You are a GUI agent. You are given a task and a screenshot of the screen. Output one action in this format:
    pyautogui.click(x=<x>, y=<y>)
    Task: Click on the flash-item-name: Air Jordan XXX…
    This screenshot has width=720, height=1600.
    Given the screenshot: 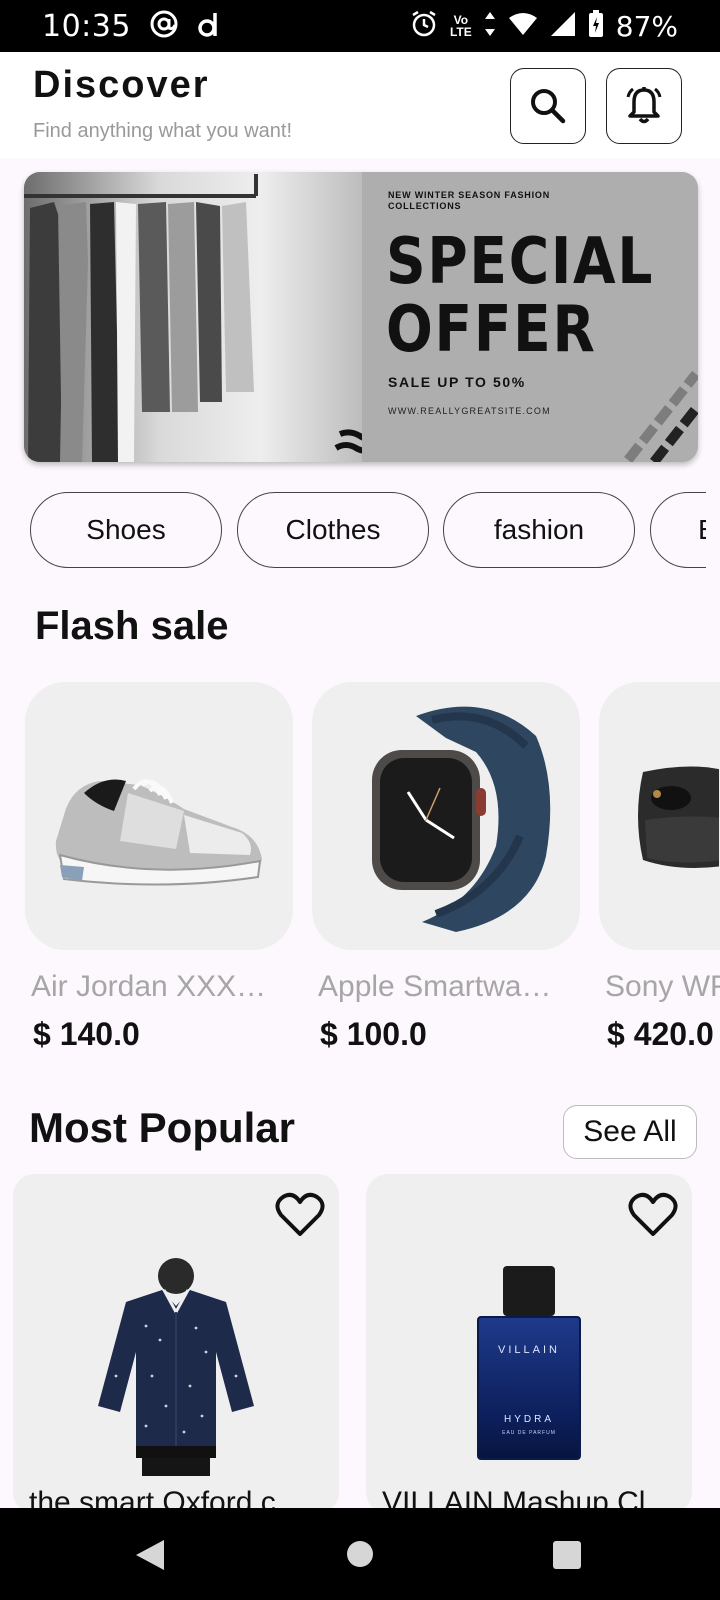 What is the action you would take?
    pyautogui.click(x=149, y=986)
    